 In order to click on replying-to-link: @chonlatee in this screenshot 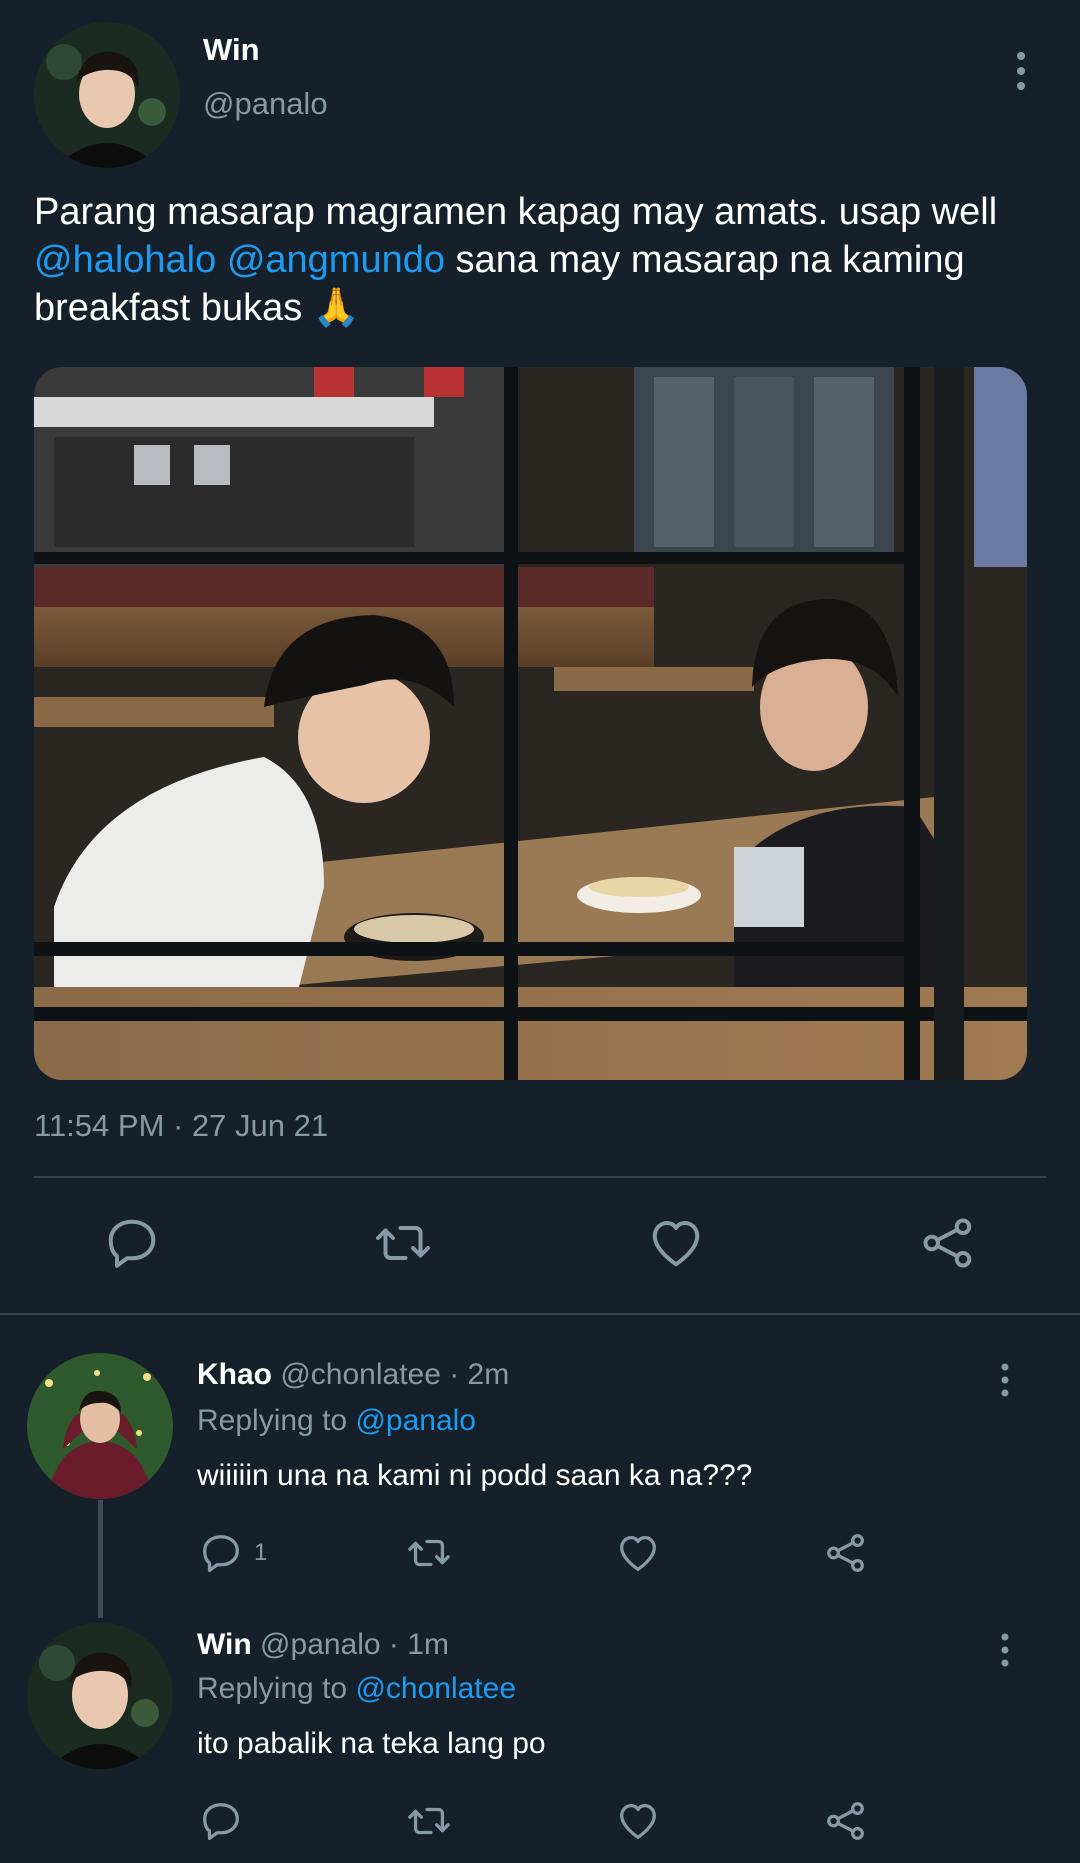, I will do `click(435, 1688)`.